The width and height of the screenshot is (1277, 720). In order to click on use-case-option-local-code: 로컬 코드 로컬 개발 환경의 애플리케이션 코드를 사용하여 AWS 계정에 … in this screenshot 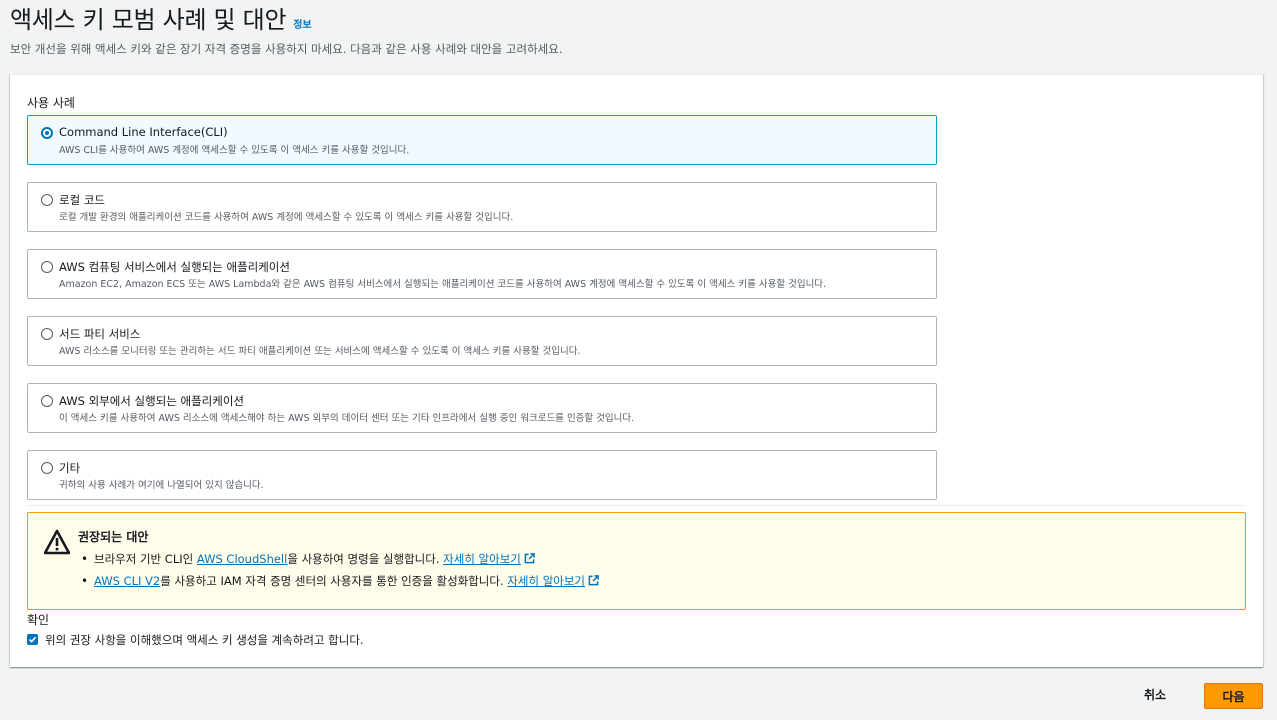, I will do `click(482, 207)`.